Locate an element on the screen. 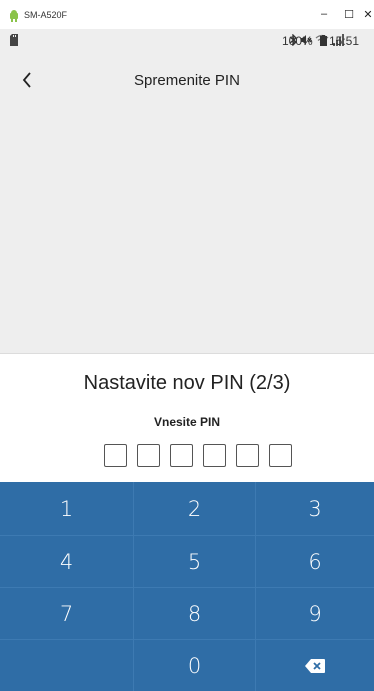 The height and width of the screenshot is (691, 374). key-8: 8 is located at coordinates (195, 614).